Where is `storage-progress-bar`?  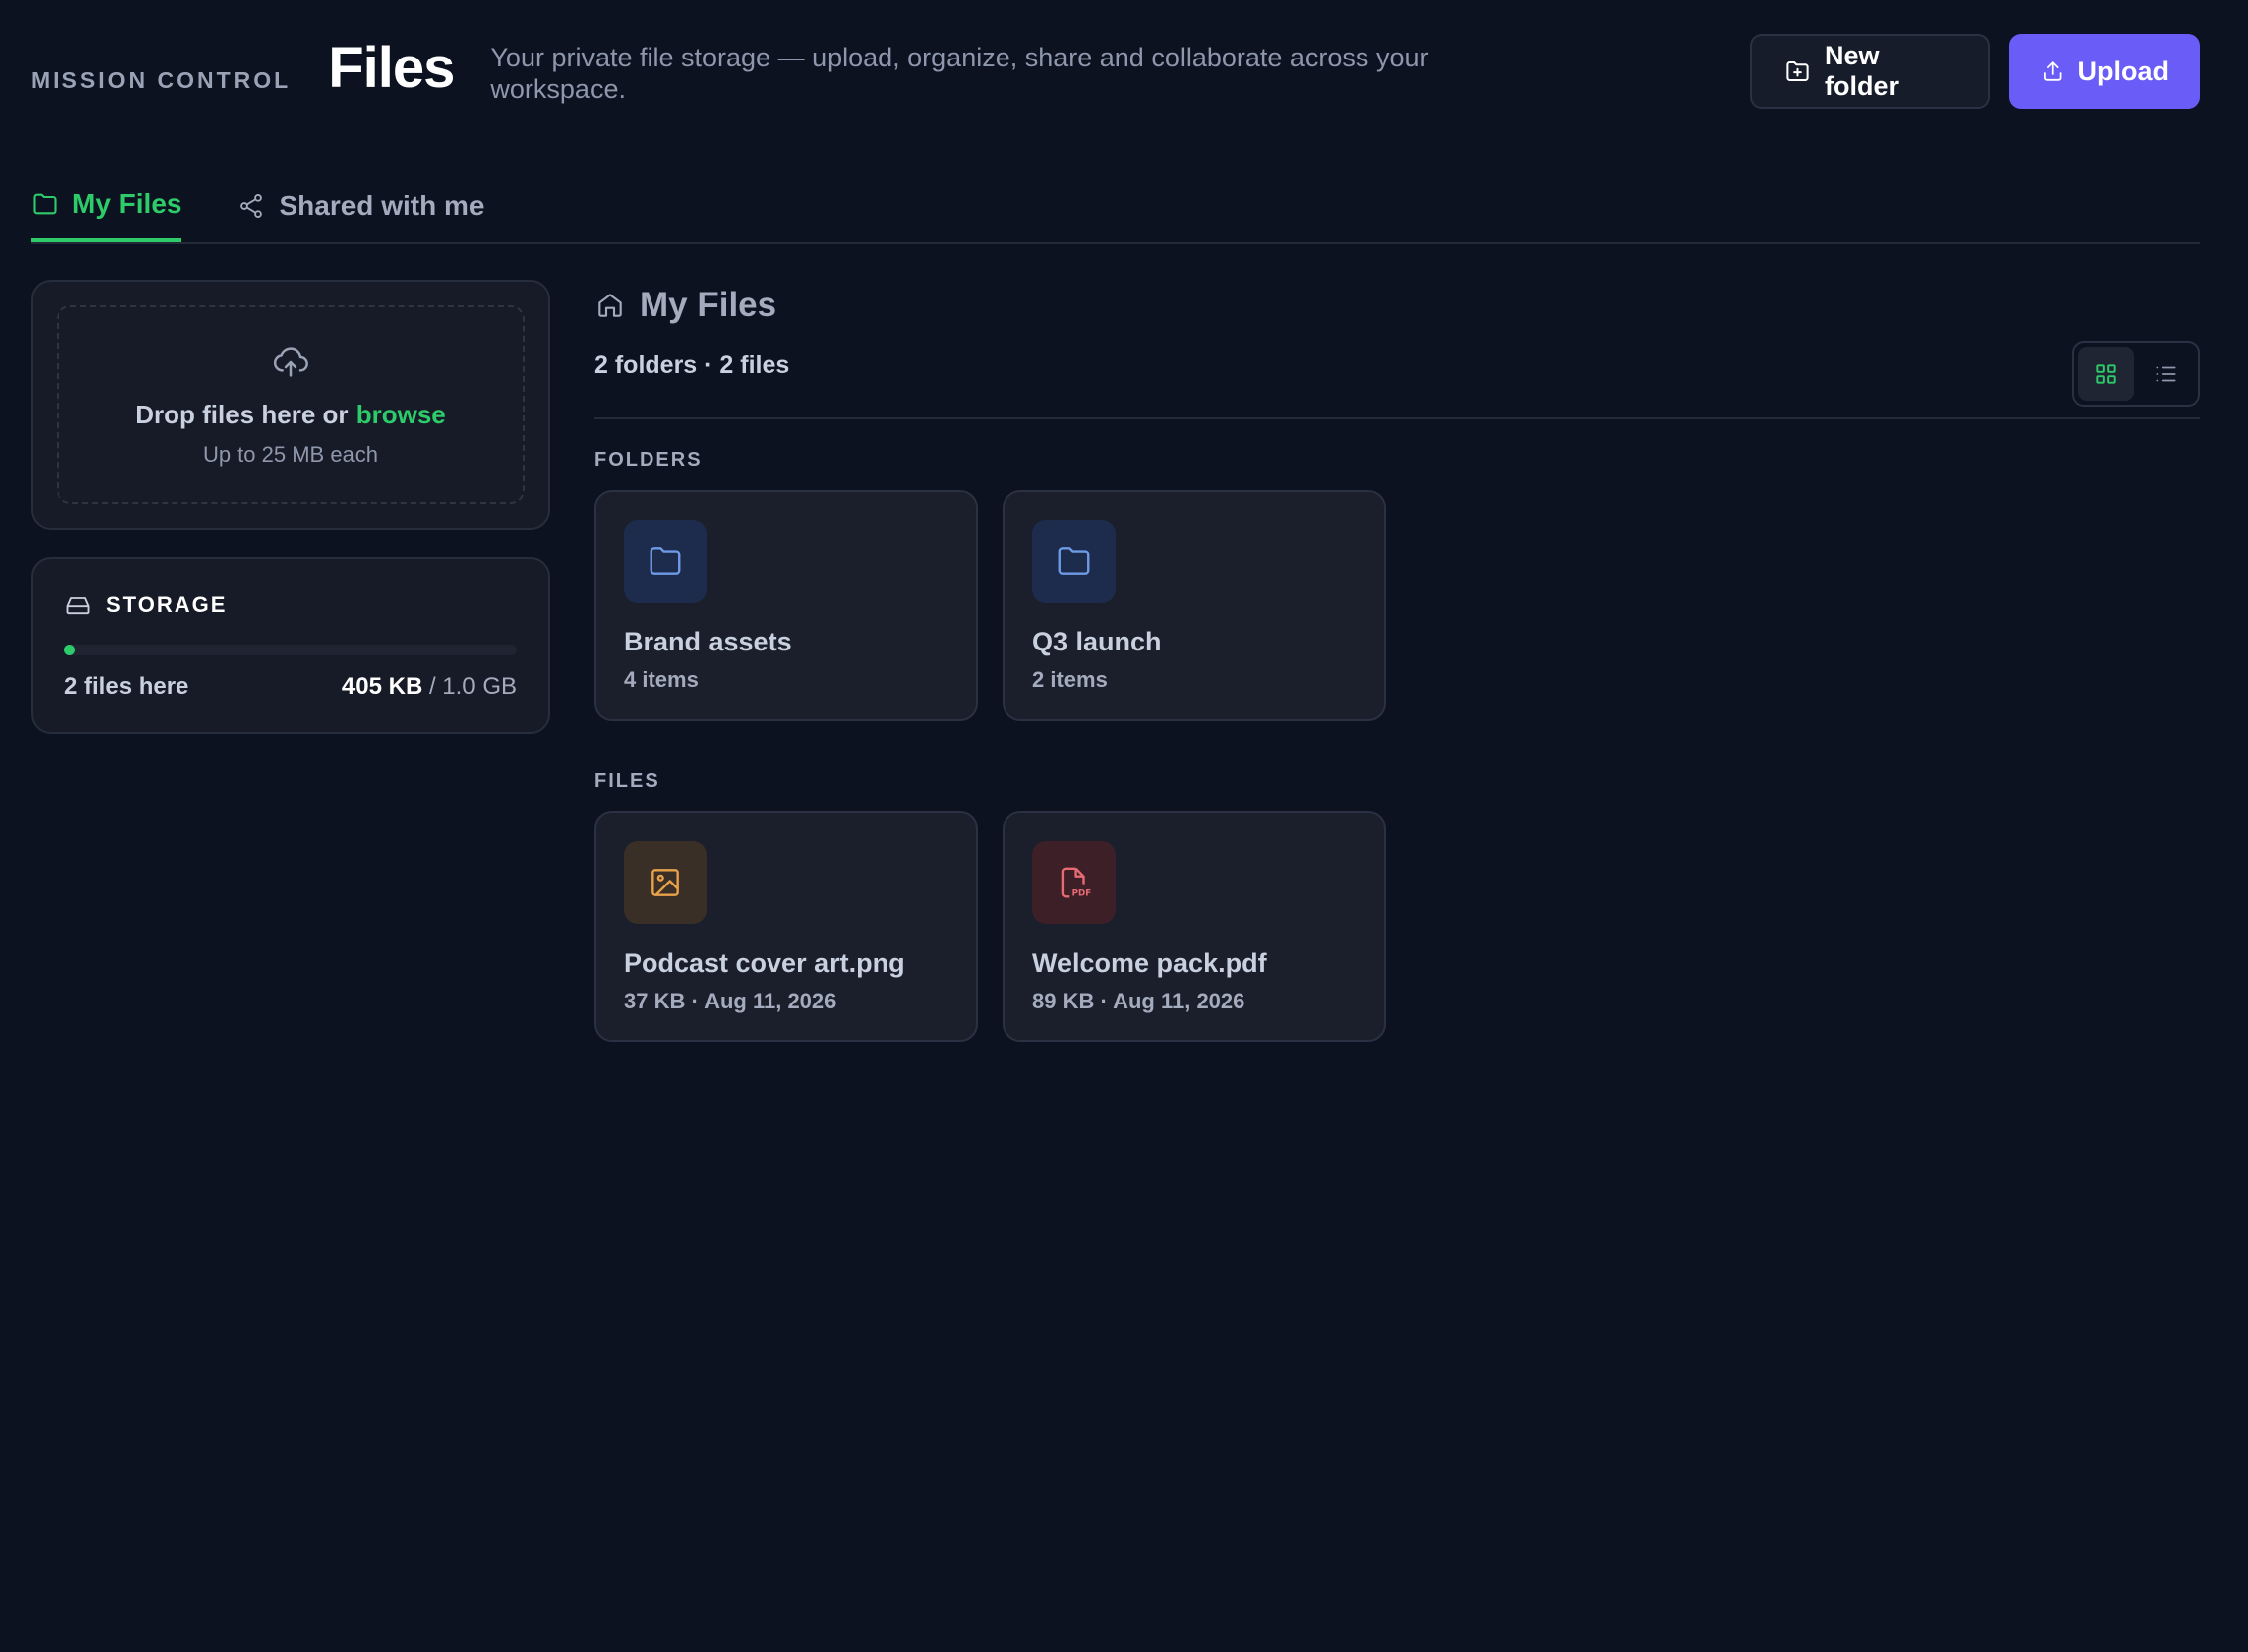
storage-progress-bar is located at coordinates (290, 650).